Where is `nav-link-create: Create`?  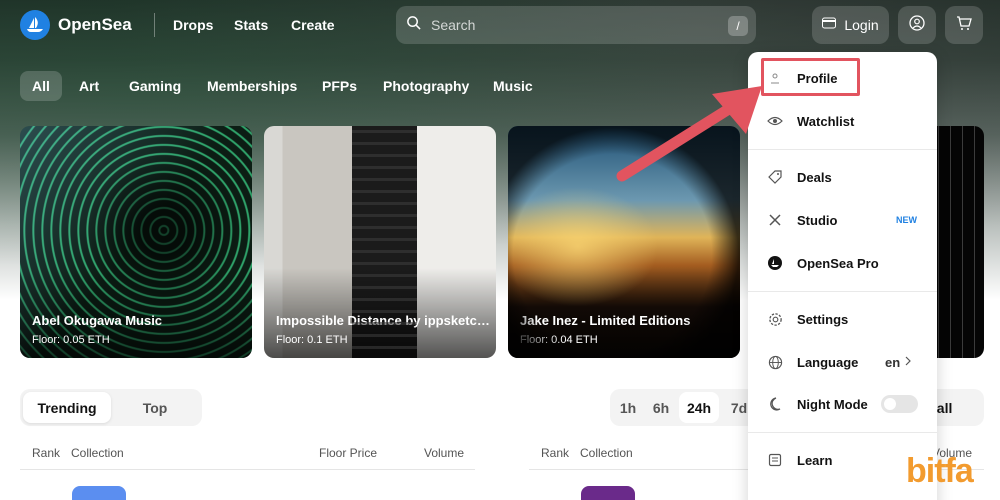
nav-link-create: Create is located at coordinates (313, 25).